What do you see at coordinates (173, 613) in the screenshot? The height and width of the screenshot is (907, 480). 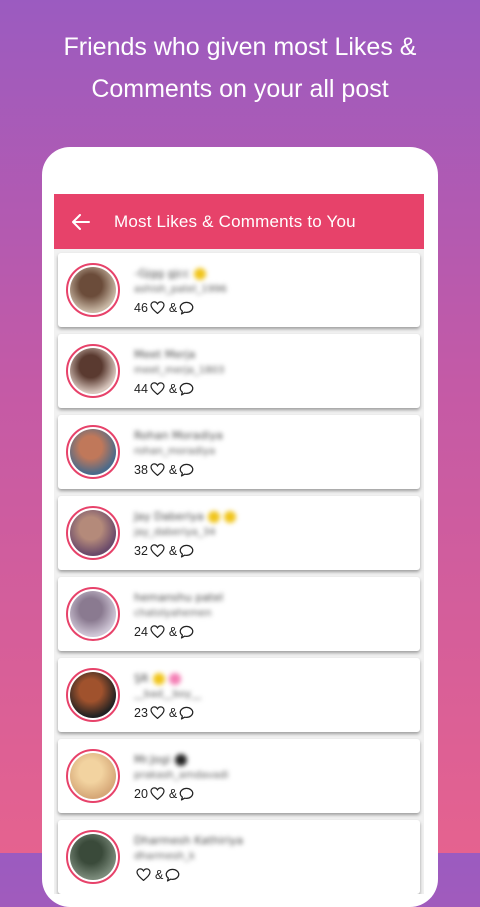 I see `user-handle: chatolyahemen` at bounding box center [173, 613].